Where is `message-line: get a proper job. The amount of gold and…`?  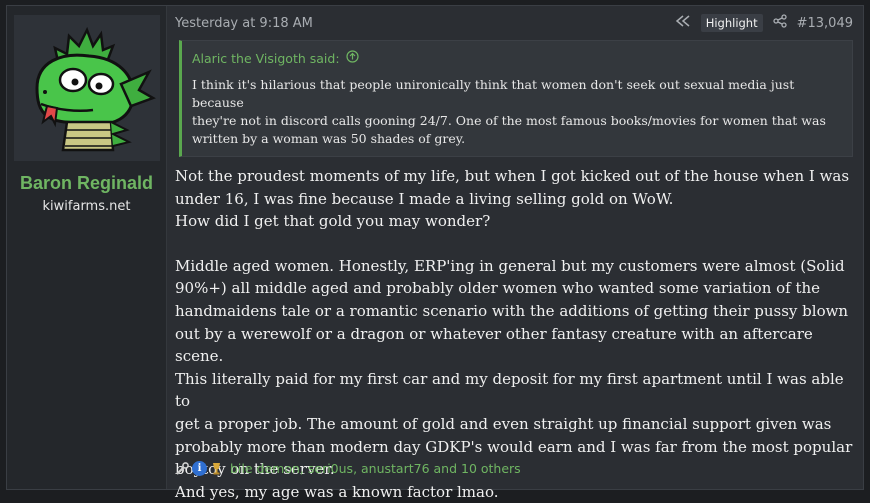
message-line: get a proper job. The amount of gold and… is located at coordinates (503, 423).